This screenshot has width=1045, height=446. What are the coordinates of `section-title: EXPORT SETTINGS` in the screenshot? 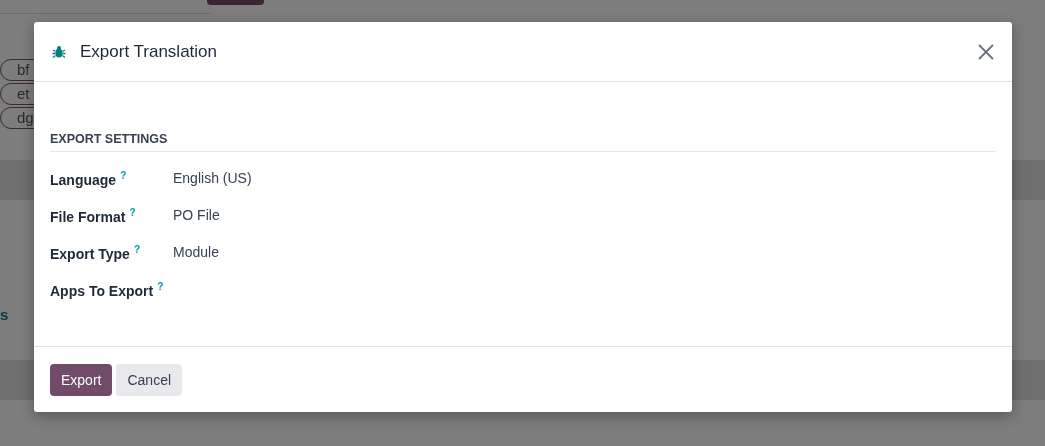 It's located at (523, 142).